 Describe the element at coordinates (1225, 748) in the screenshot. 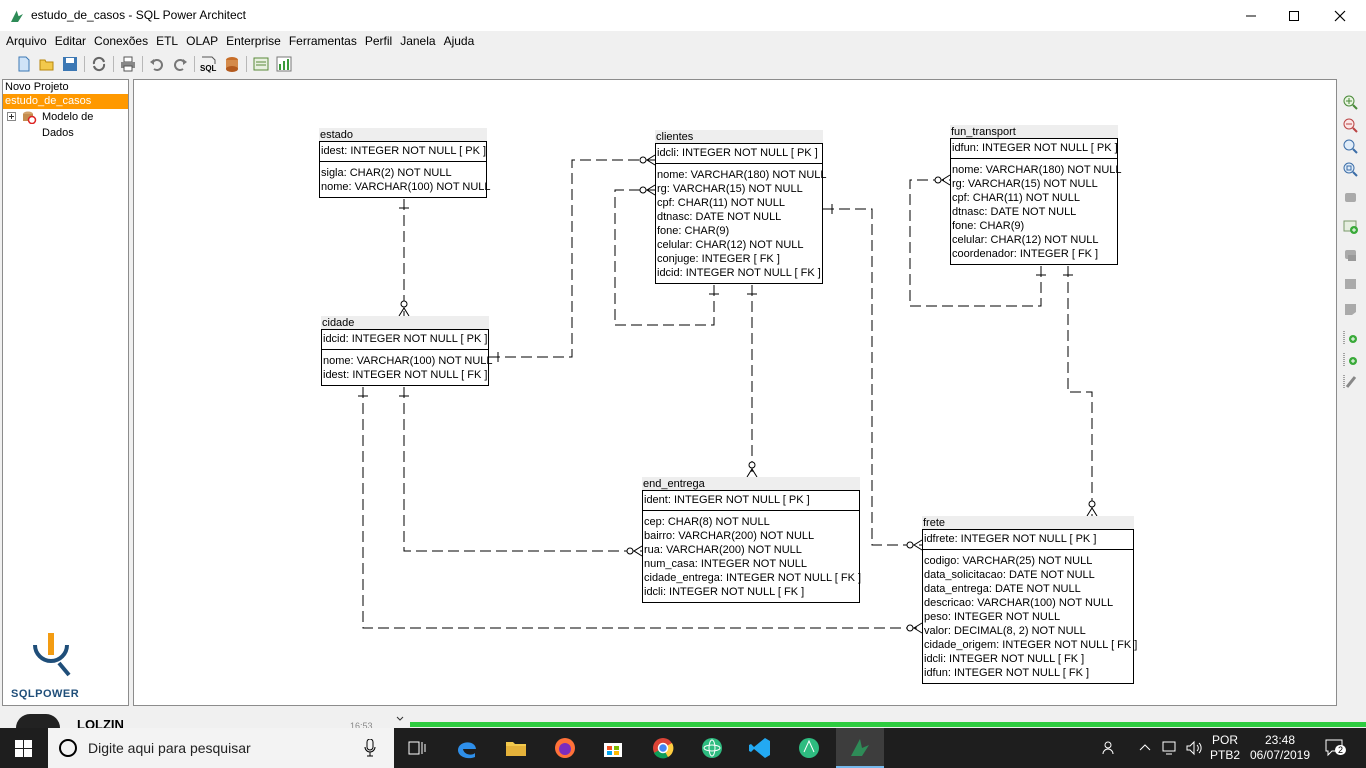

I see `language-indicator: POR PTB2` at that location.